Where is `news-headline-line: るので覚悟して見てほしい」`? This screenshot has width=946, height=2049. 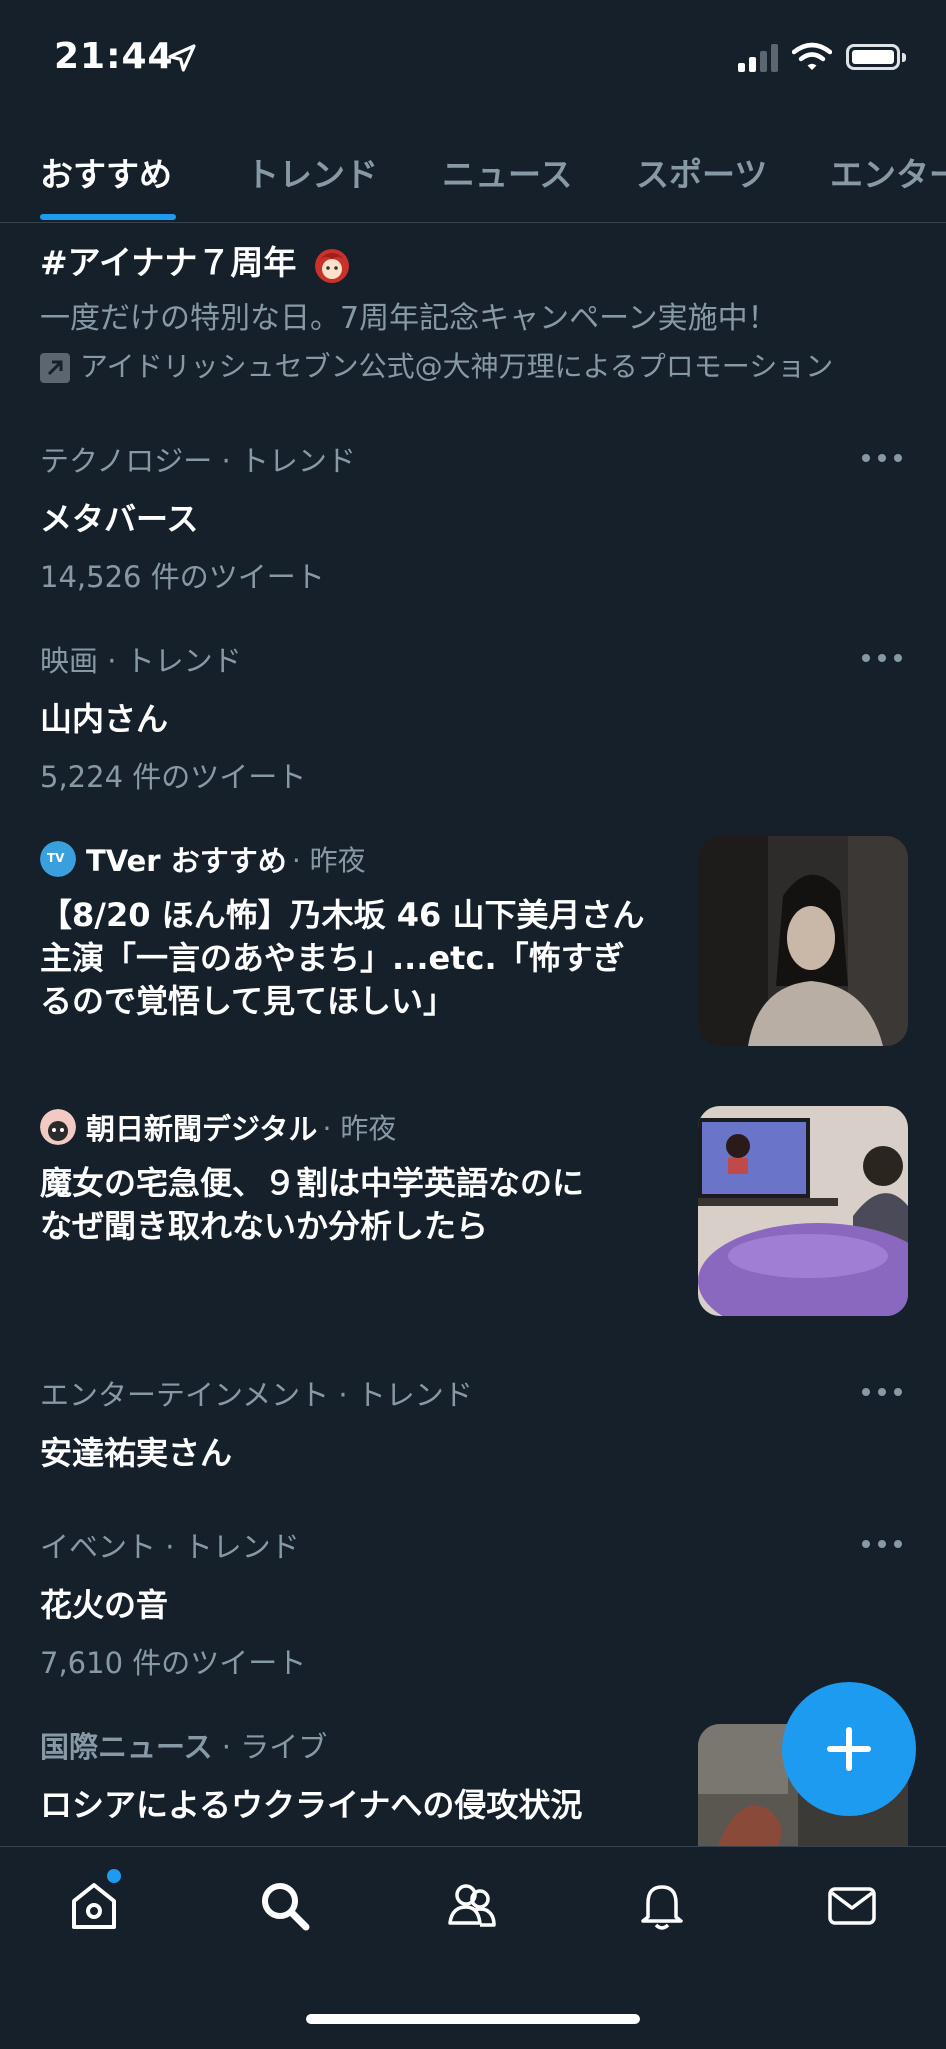
news-headline-line: るので覚悟して見てほしい」 is located at coordinates (248, 1001).